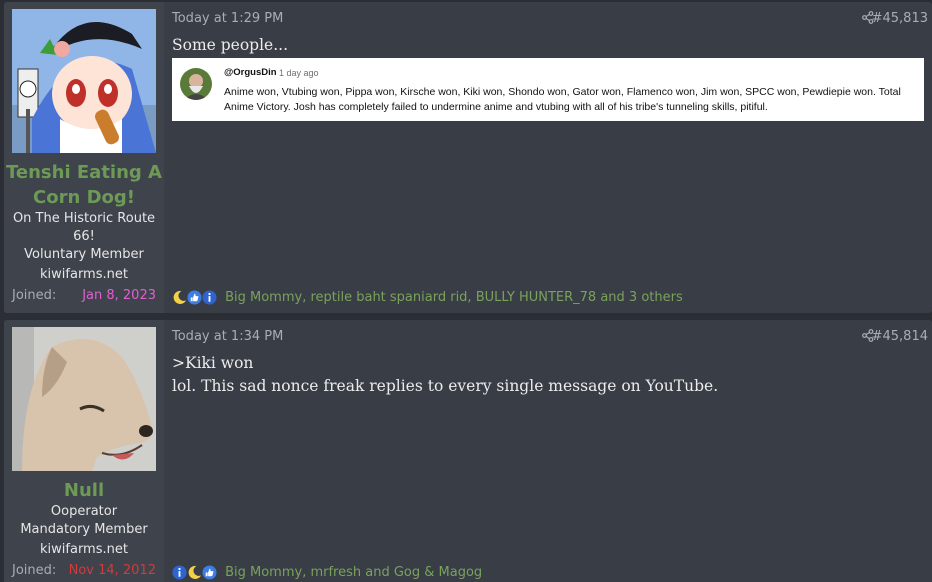 The height and width of the screenshot is (582, 932). Describe the element at coordinates (213, 363) in the screenshot. I see `post-body-quote: >Kiki won` at that location.